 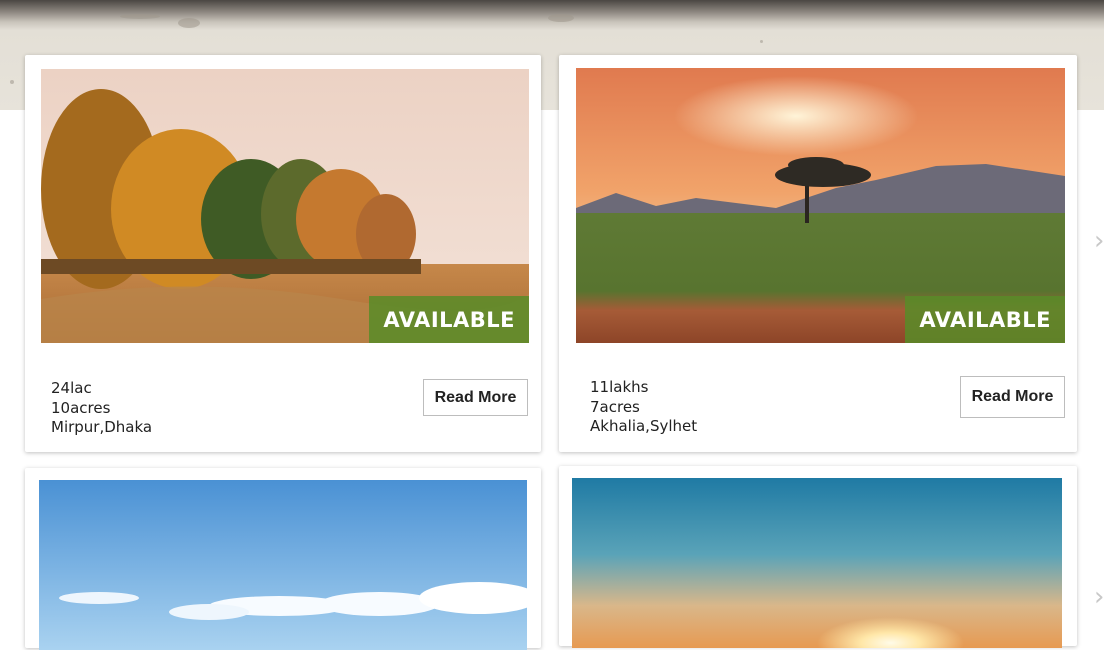 I want to click on listing-area: 7acres, so click(x=643, y=408).